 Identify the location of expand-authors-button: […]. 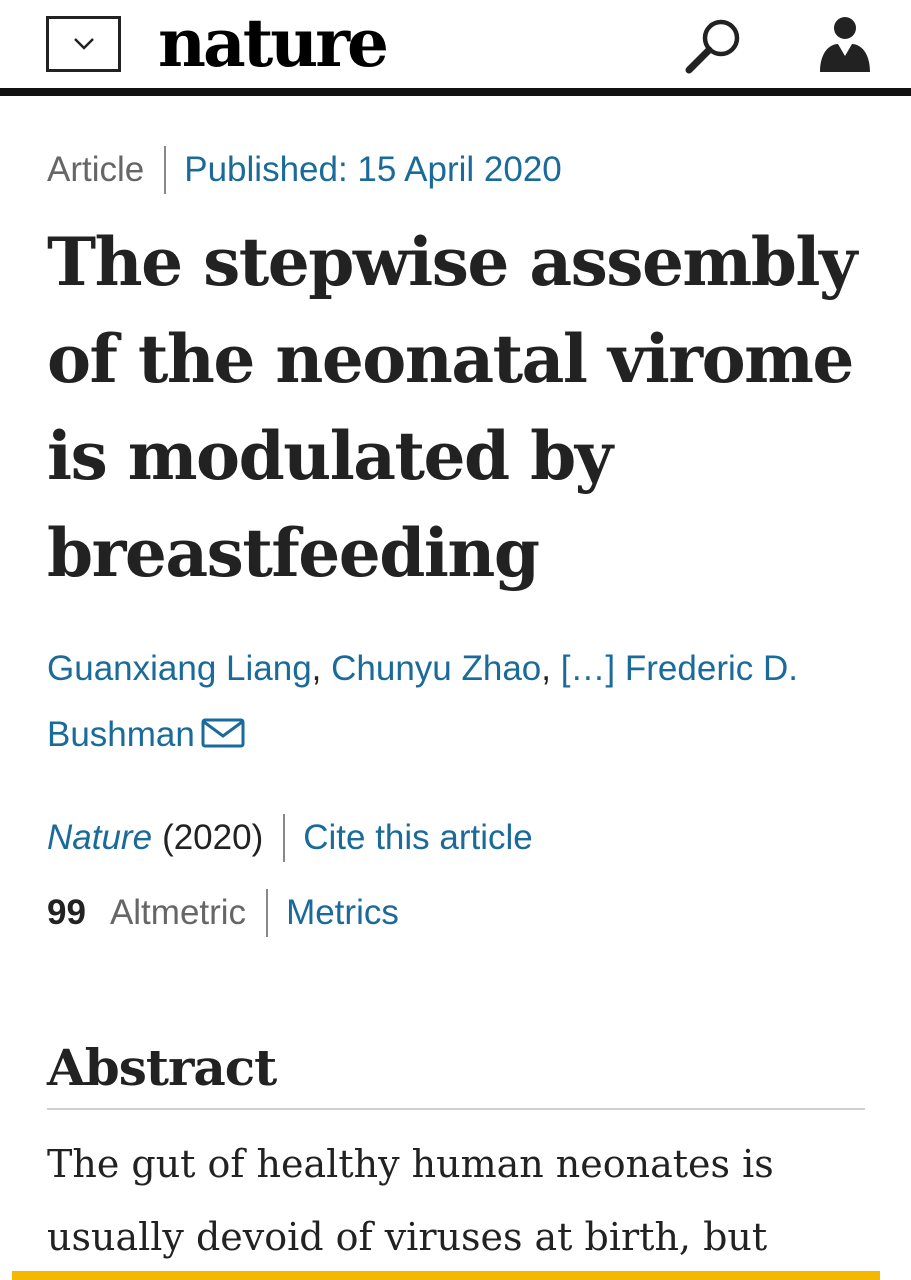
(588, 668).